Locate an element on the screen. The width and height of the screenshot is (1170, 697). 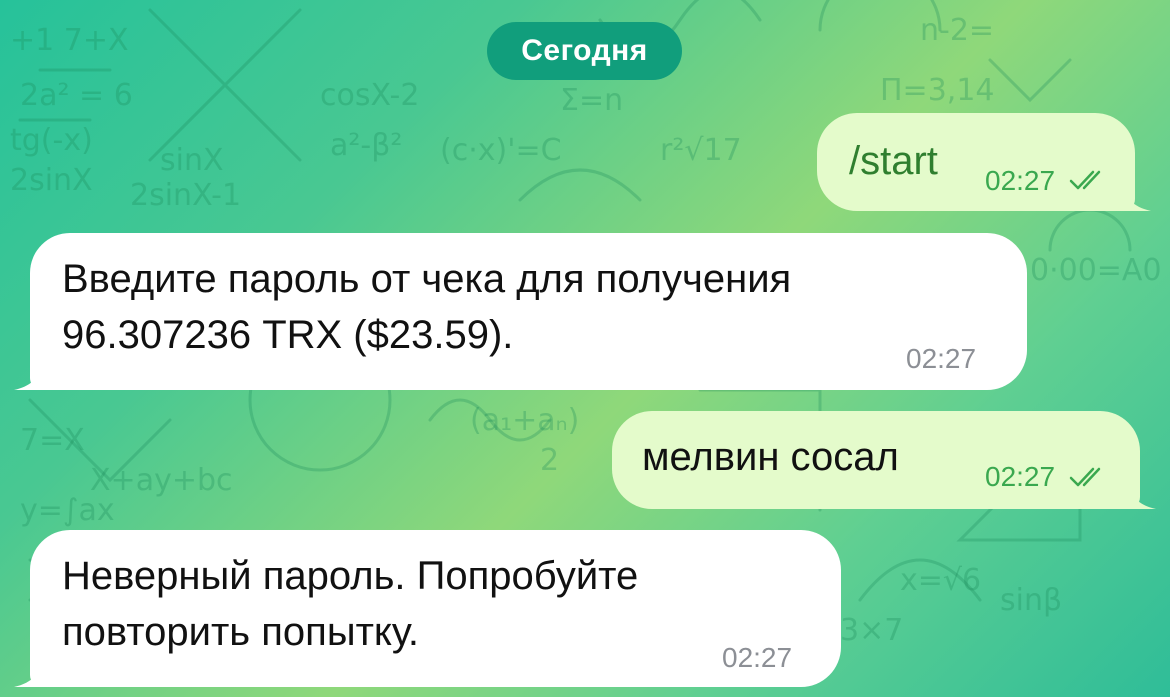
svg-text: r²√17 is located at coordinates (701, 150).